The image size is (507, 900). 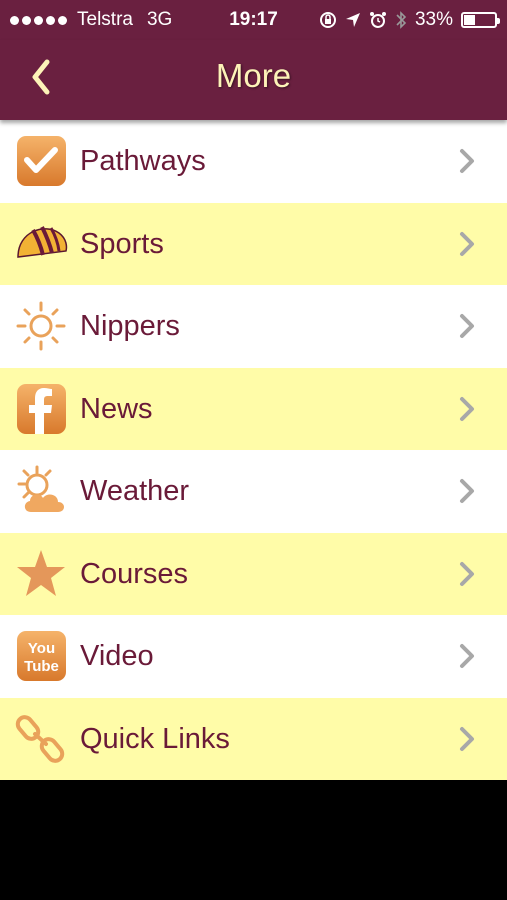 What do you see at coordinates (409, 20) in the screenshot?
I see `status-right: 33%` at bounding box center [409, 20].